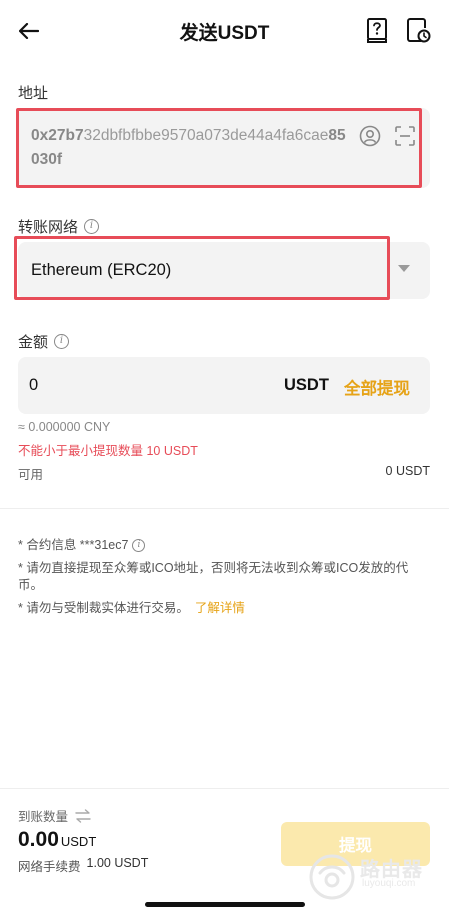  I want to click on router-logo-icon, so click(332, 877).